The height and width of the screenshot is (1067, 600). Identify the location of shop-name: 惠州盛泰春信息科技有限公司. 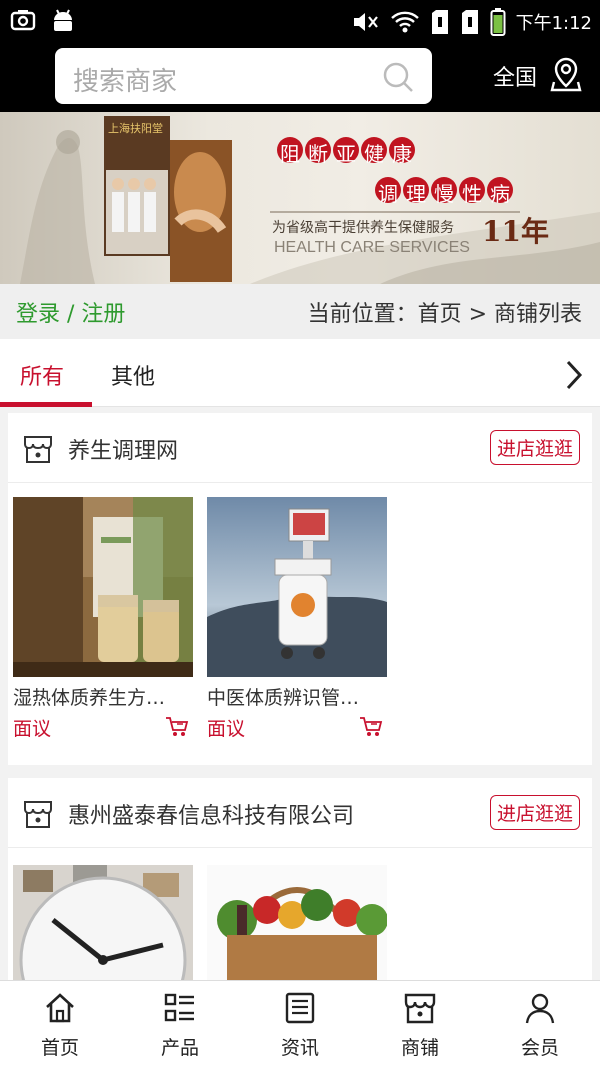
(211, 814).